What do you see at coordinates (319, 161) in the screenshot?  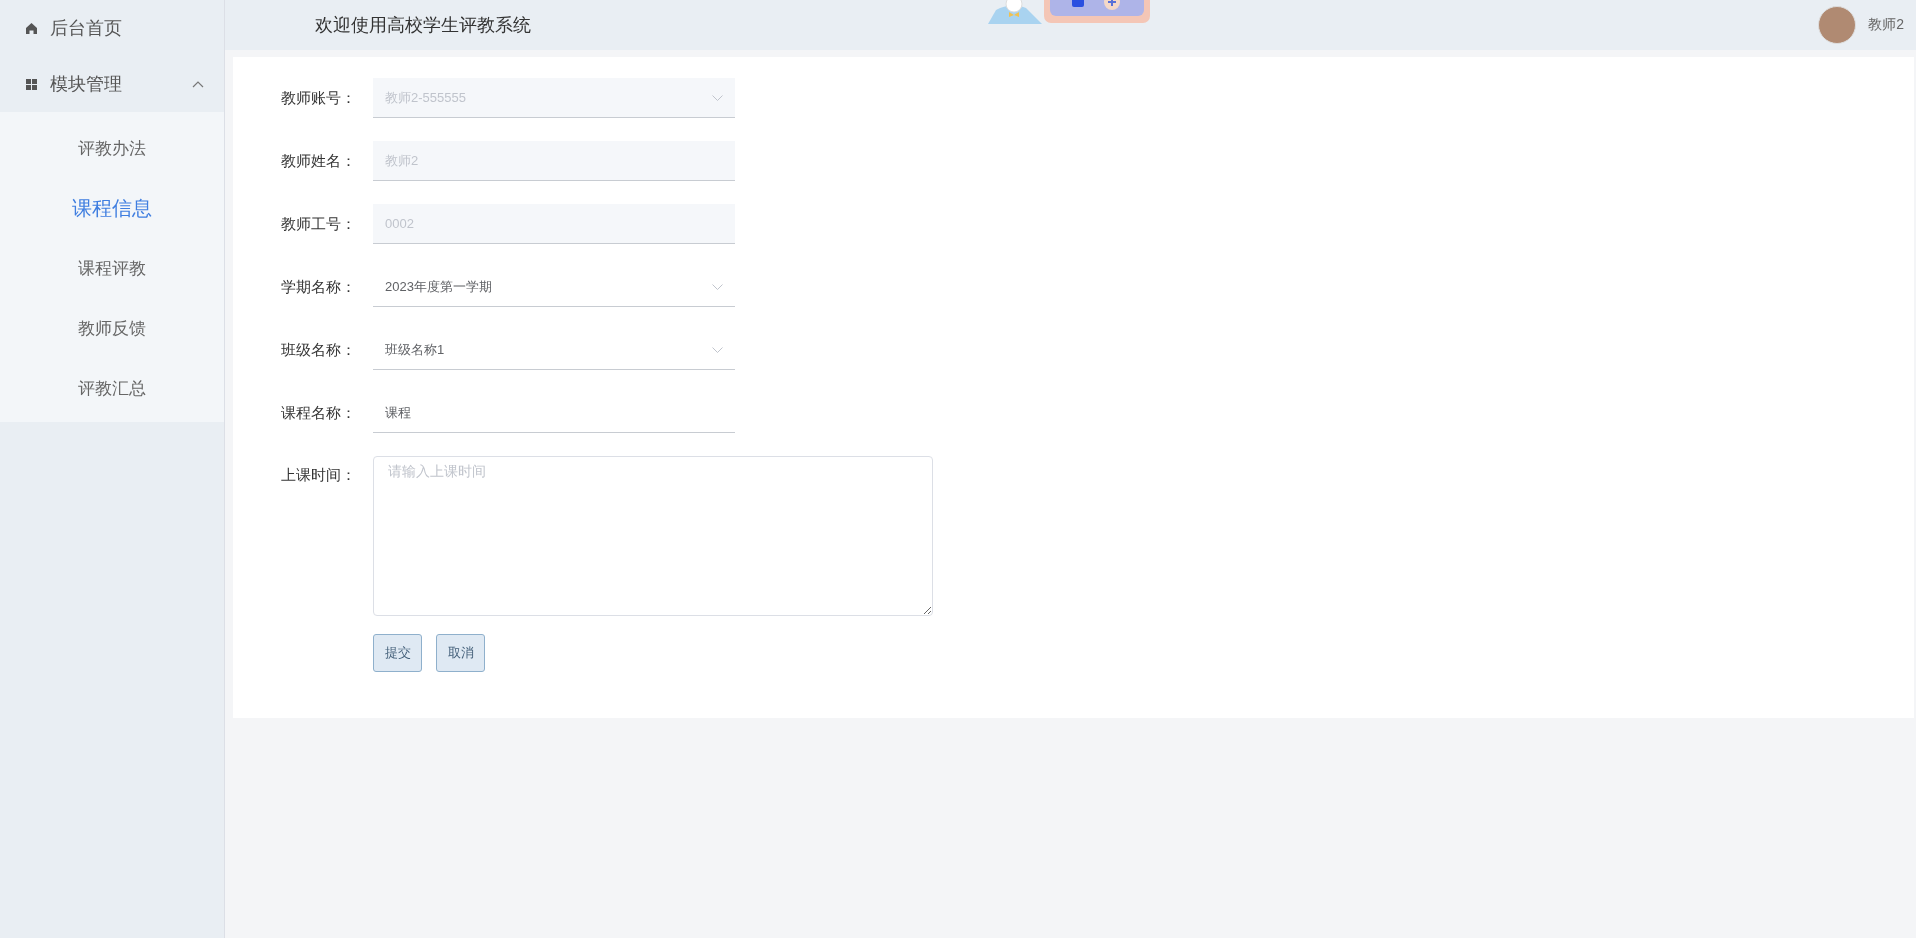 I see `field-label: 教师姓名：` at bounding box center [319, 161].